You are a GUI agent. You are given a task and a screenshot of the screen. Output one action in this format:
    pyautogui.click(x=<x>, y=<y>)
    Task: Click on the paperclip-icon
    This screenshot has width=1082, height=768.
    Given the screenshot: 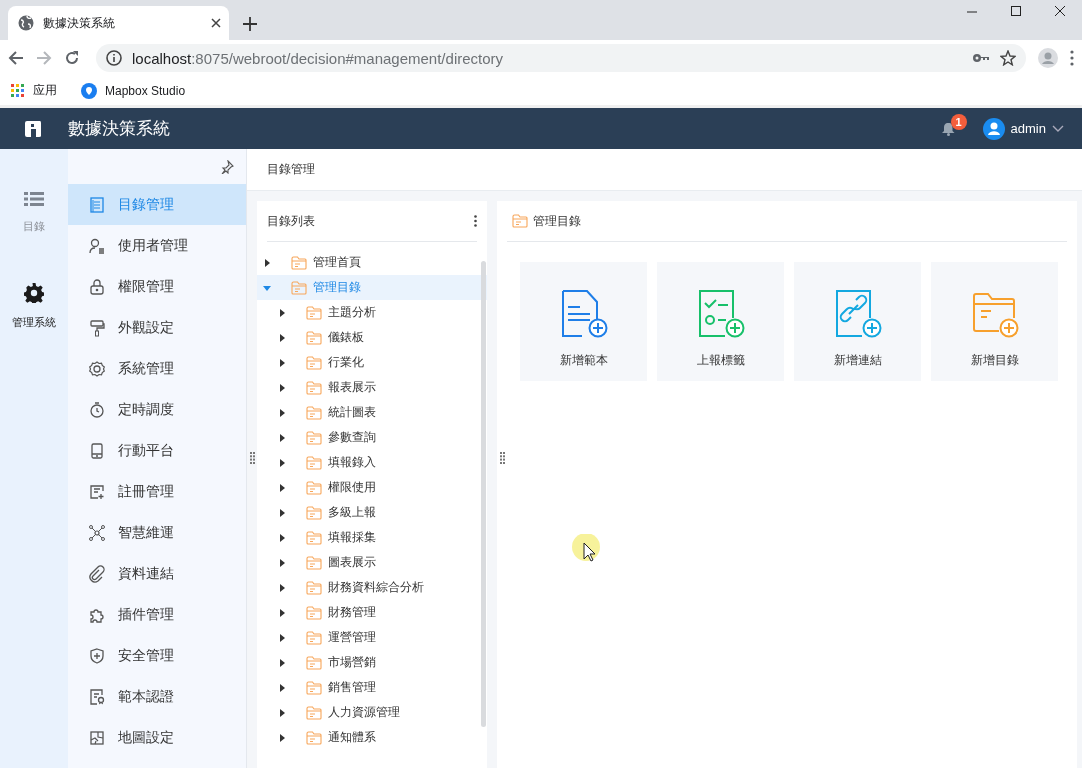 What is the action you would take?
    pyautogui.click(x=97, y=573)
    